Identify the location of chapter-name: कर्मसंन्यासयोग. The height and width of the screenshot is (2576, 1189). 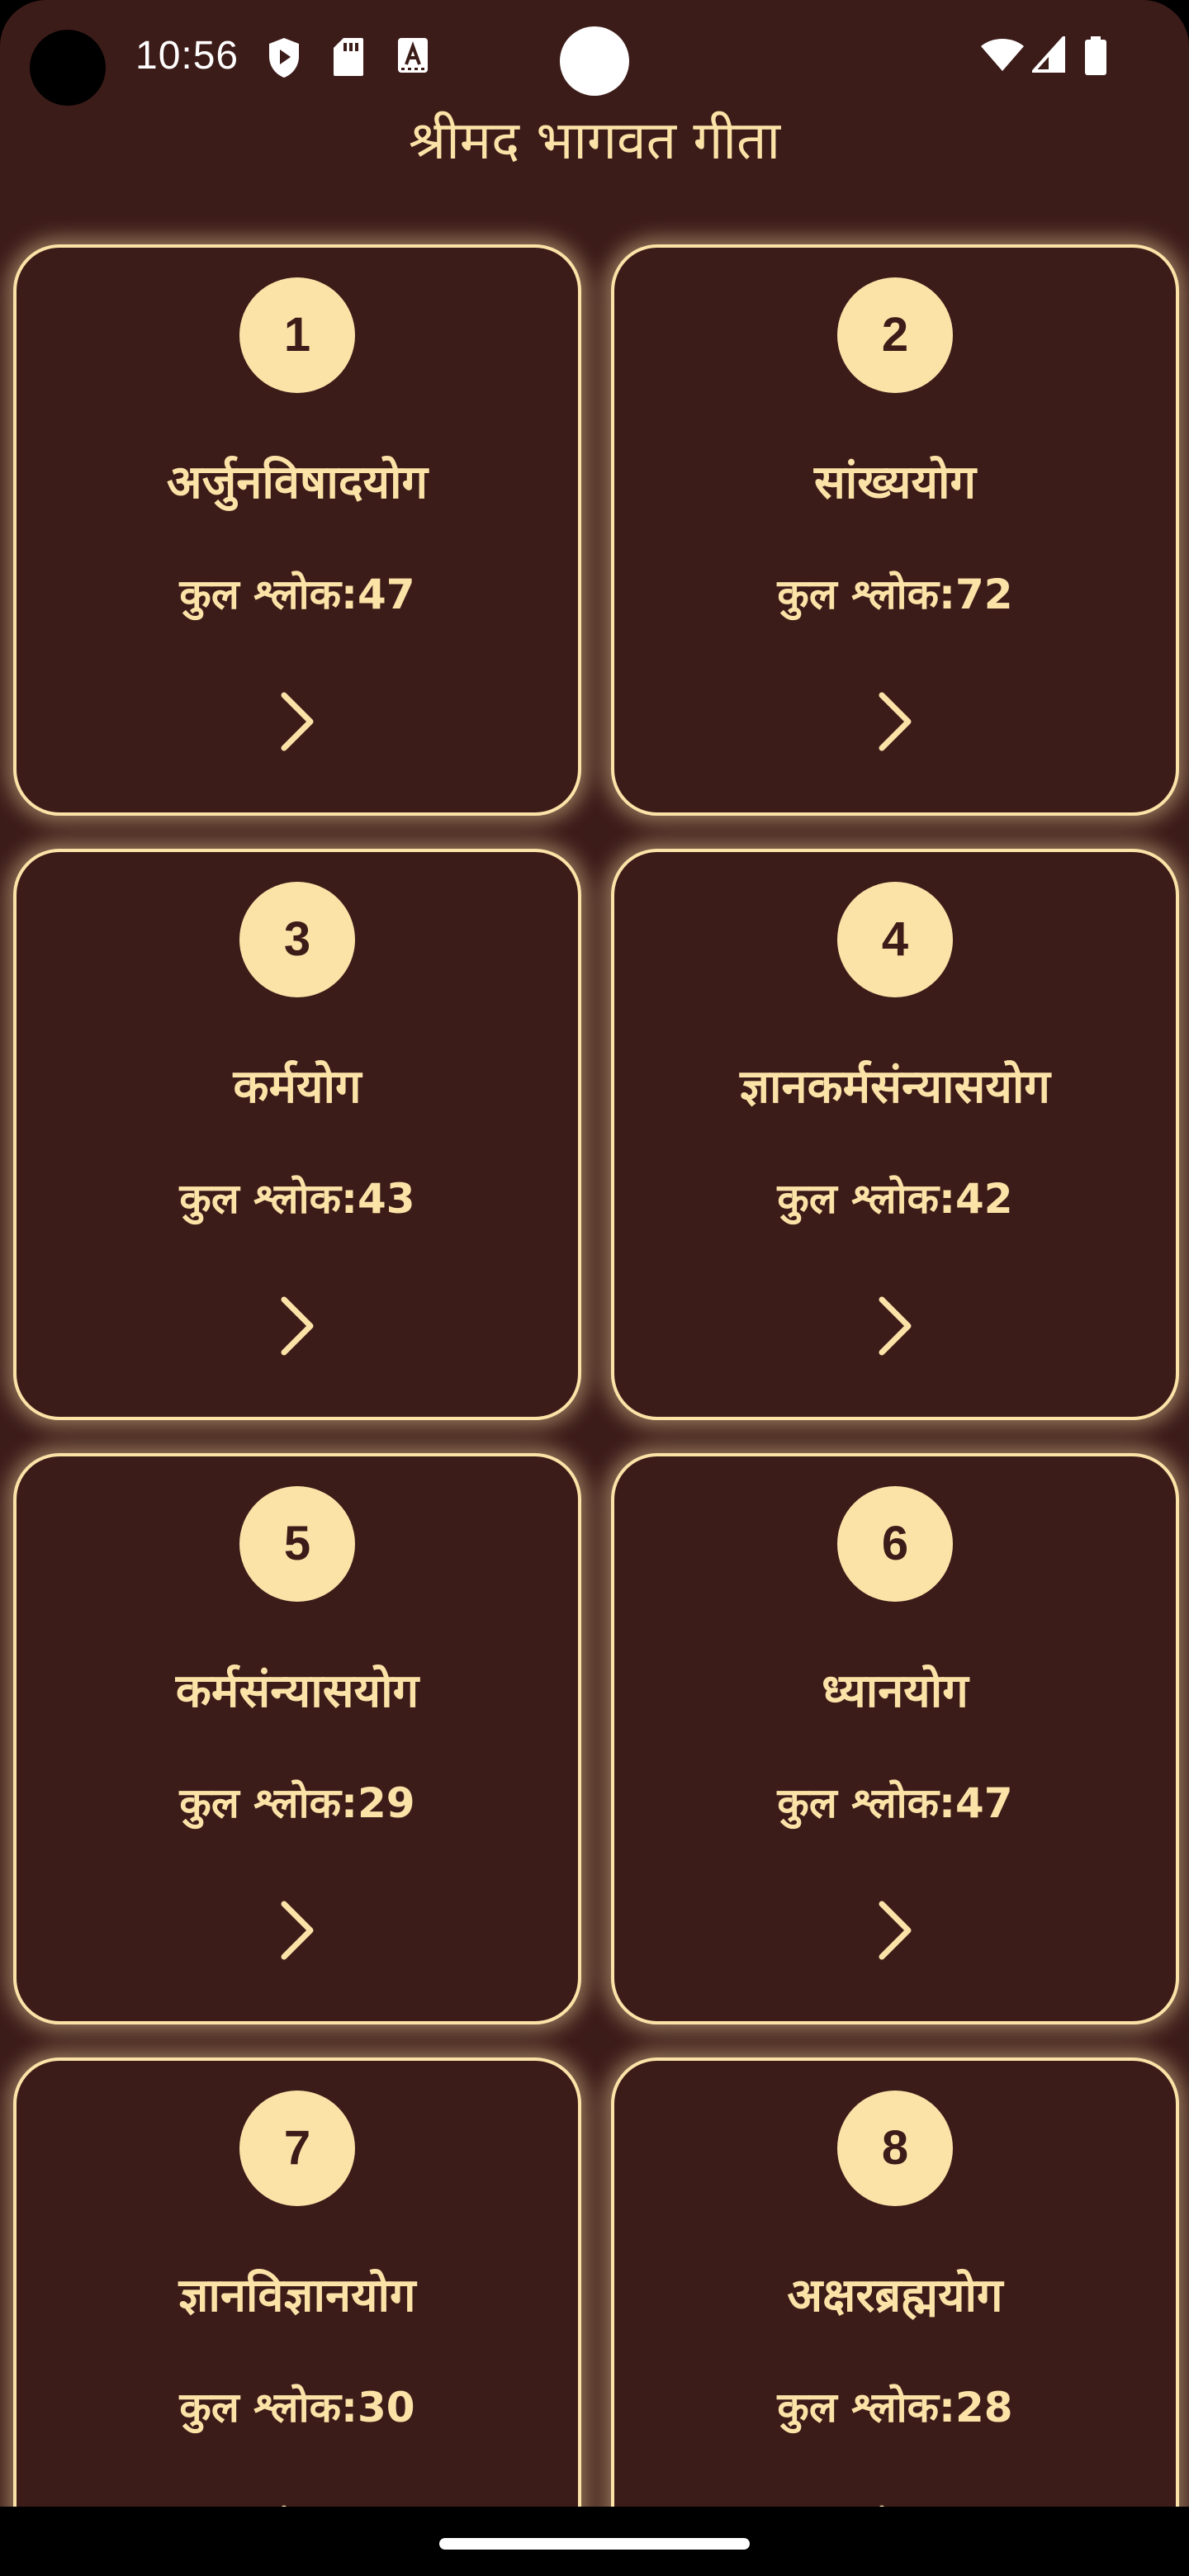
(297, 1691).